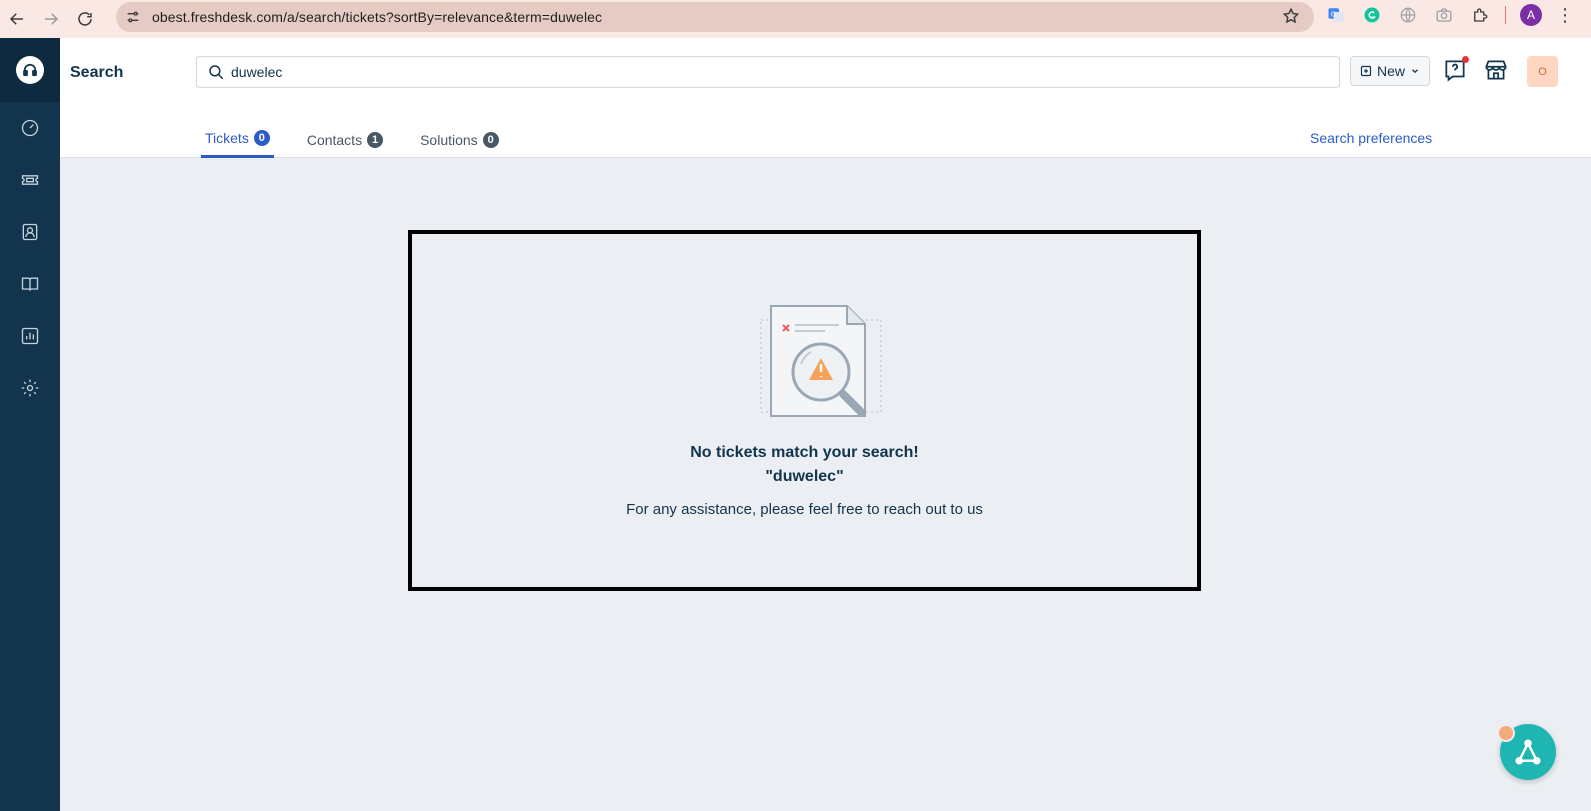  I want to click on empty-state-term: "duwelec", so click(804, 476).